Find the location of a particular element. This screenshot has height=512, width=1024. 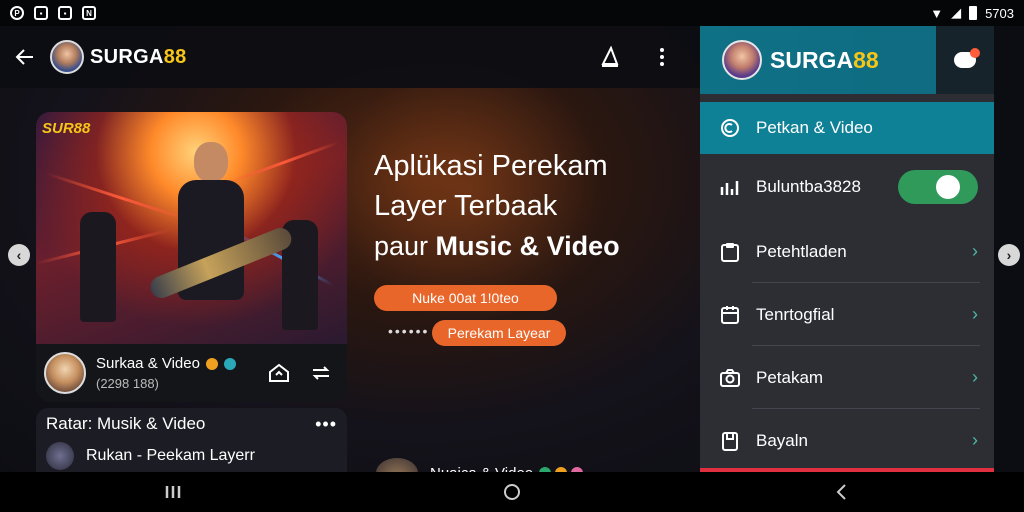

calendar-icon is located at coordinates (730, 315).